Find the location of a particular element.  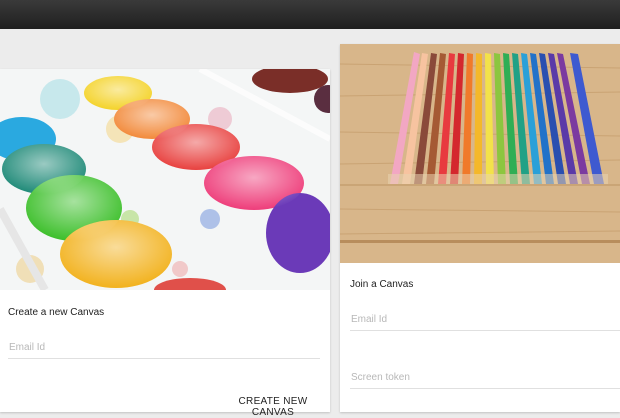

create-email-input is located at coordinates (163, 347).